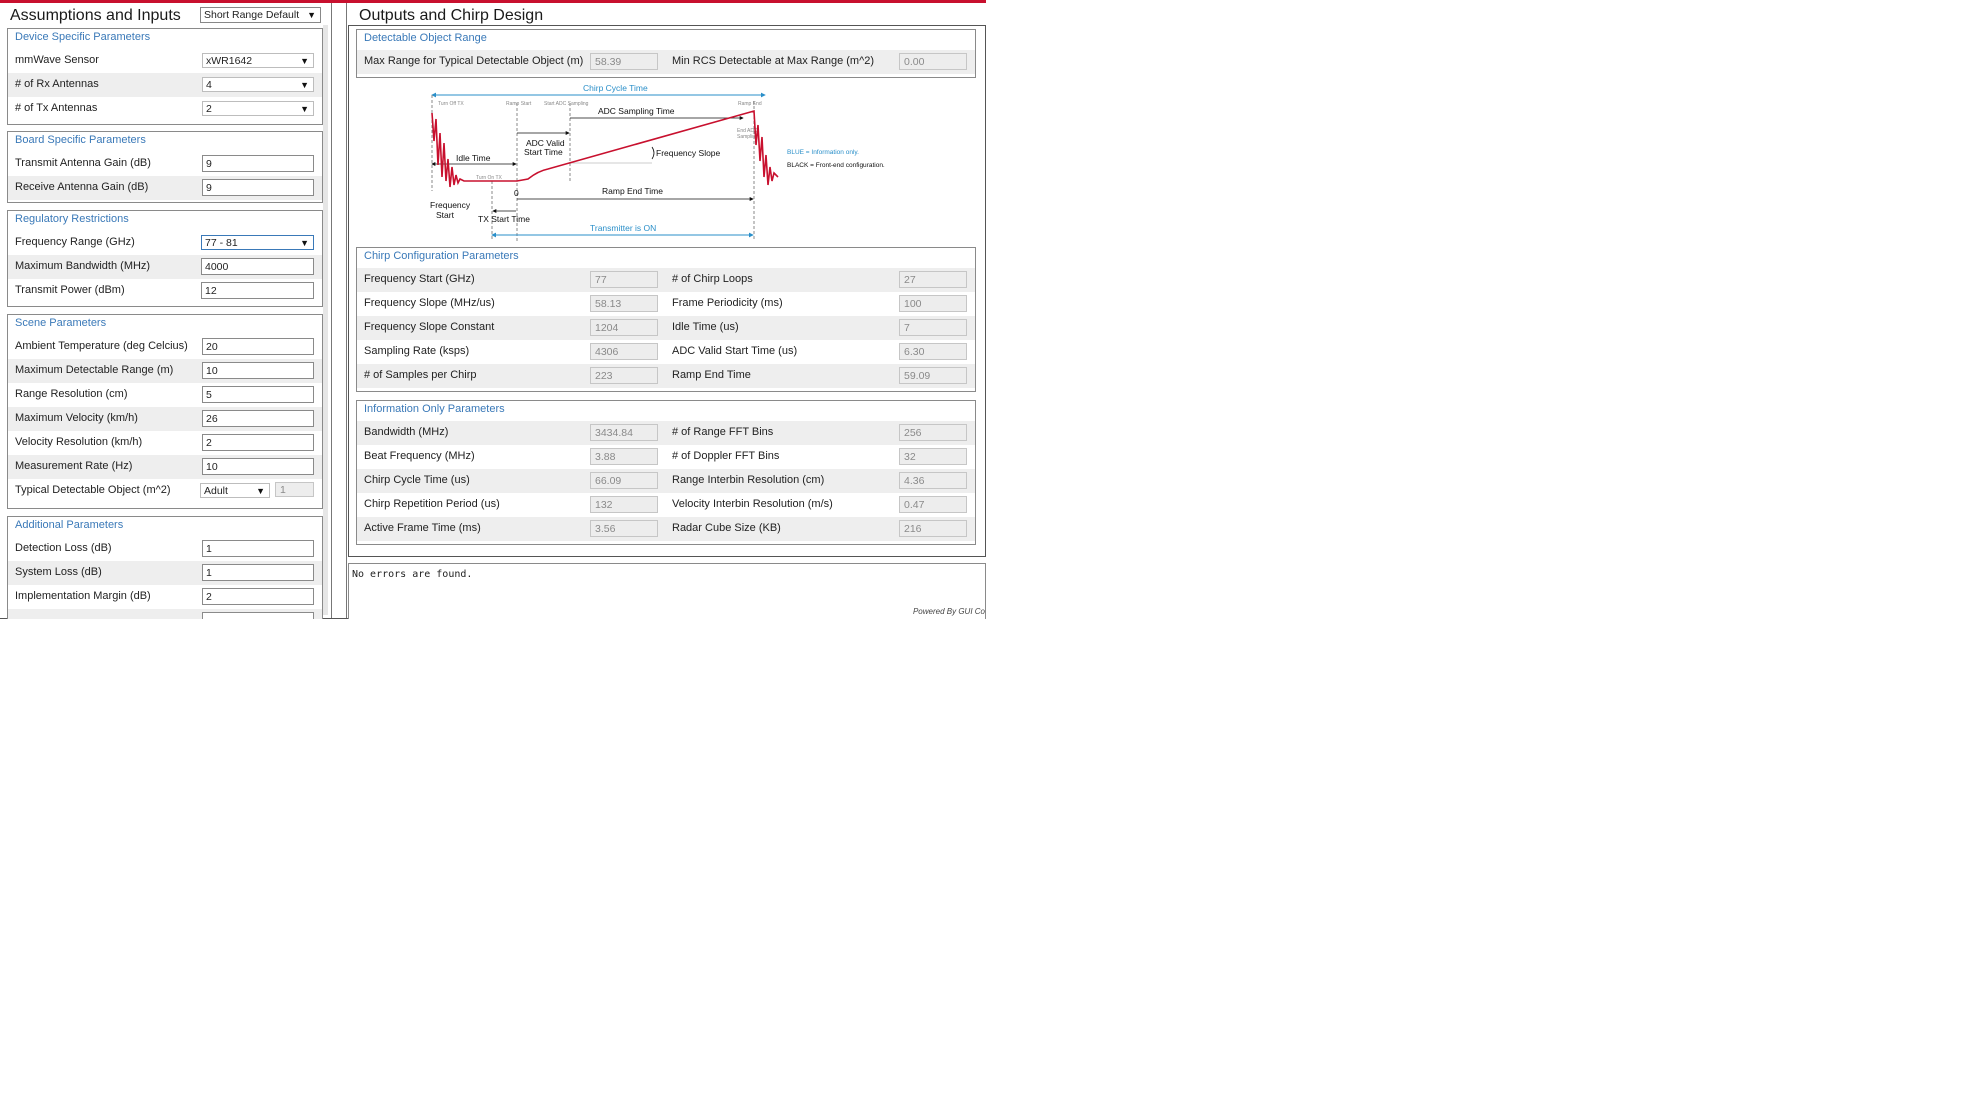 This screenshot has height=1106, width=1978. What do you see at coordinates (258, 418) in the screenshot?
I see `max-velocity-input: 26` at bounding box center [258, 418].